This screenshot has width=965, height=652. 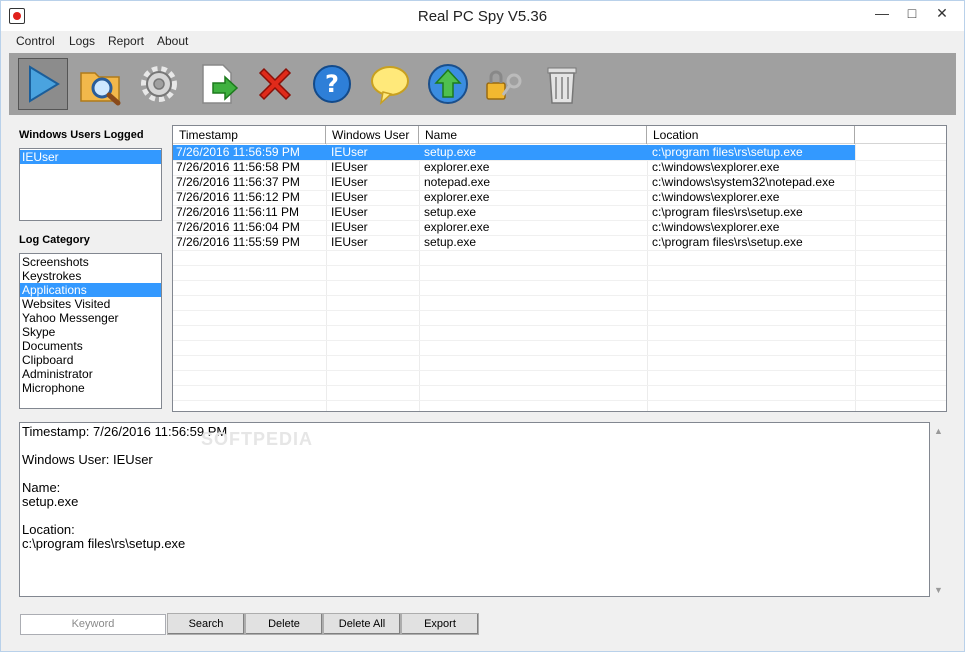 What do you see at coordinates (81, 135) in the screenshot?
I see `users-label: Windows Users Logged` at bounding box center [81, 135].